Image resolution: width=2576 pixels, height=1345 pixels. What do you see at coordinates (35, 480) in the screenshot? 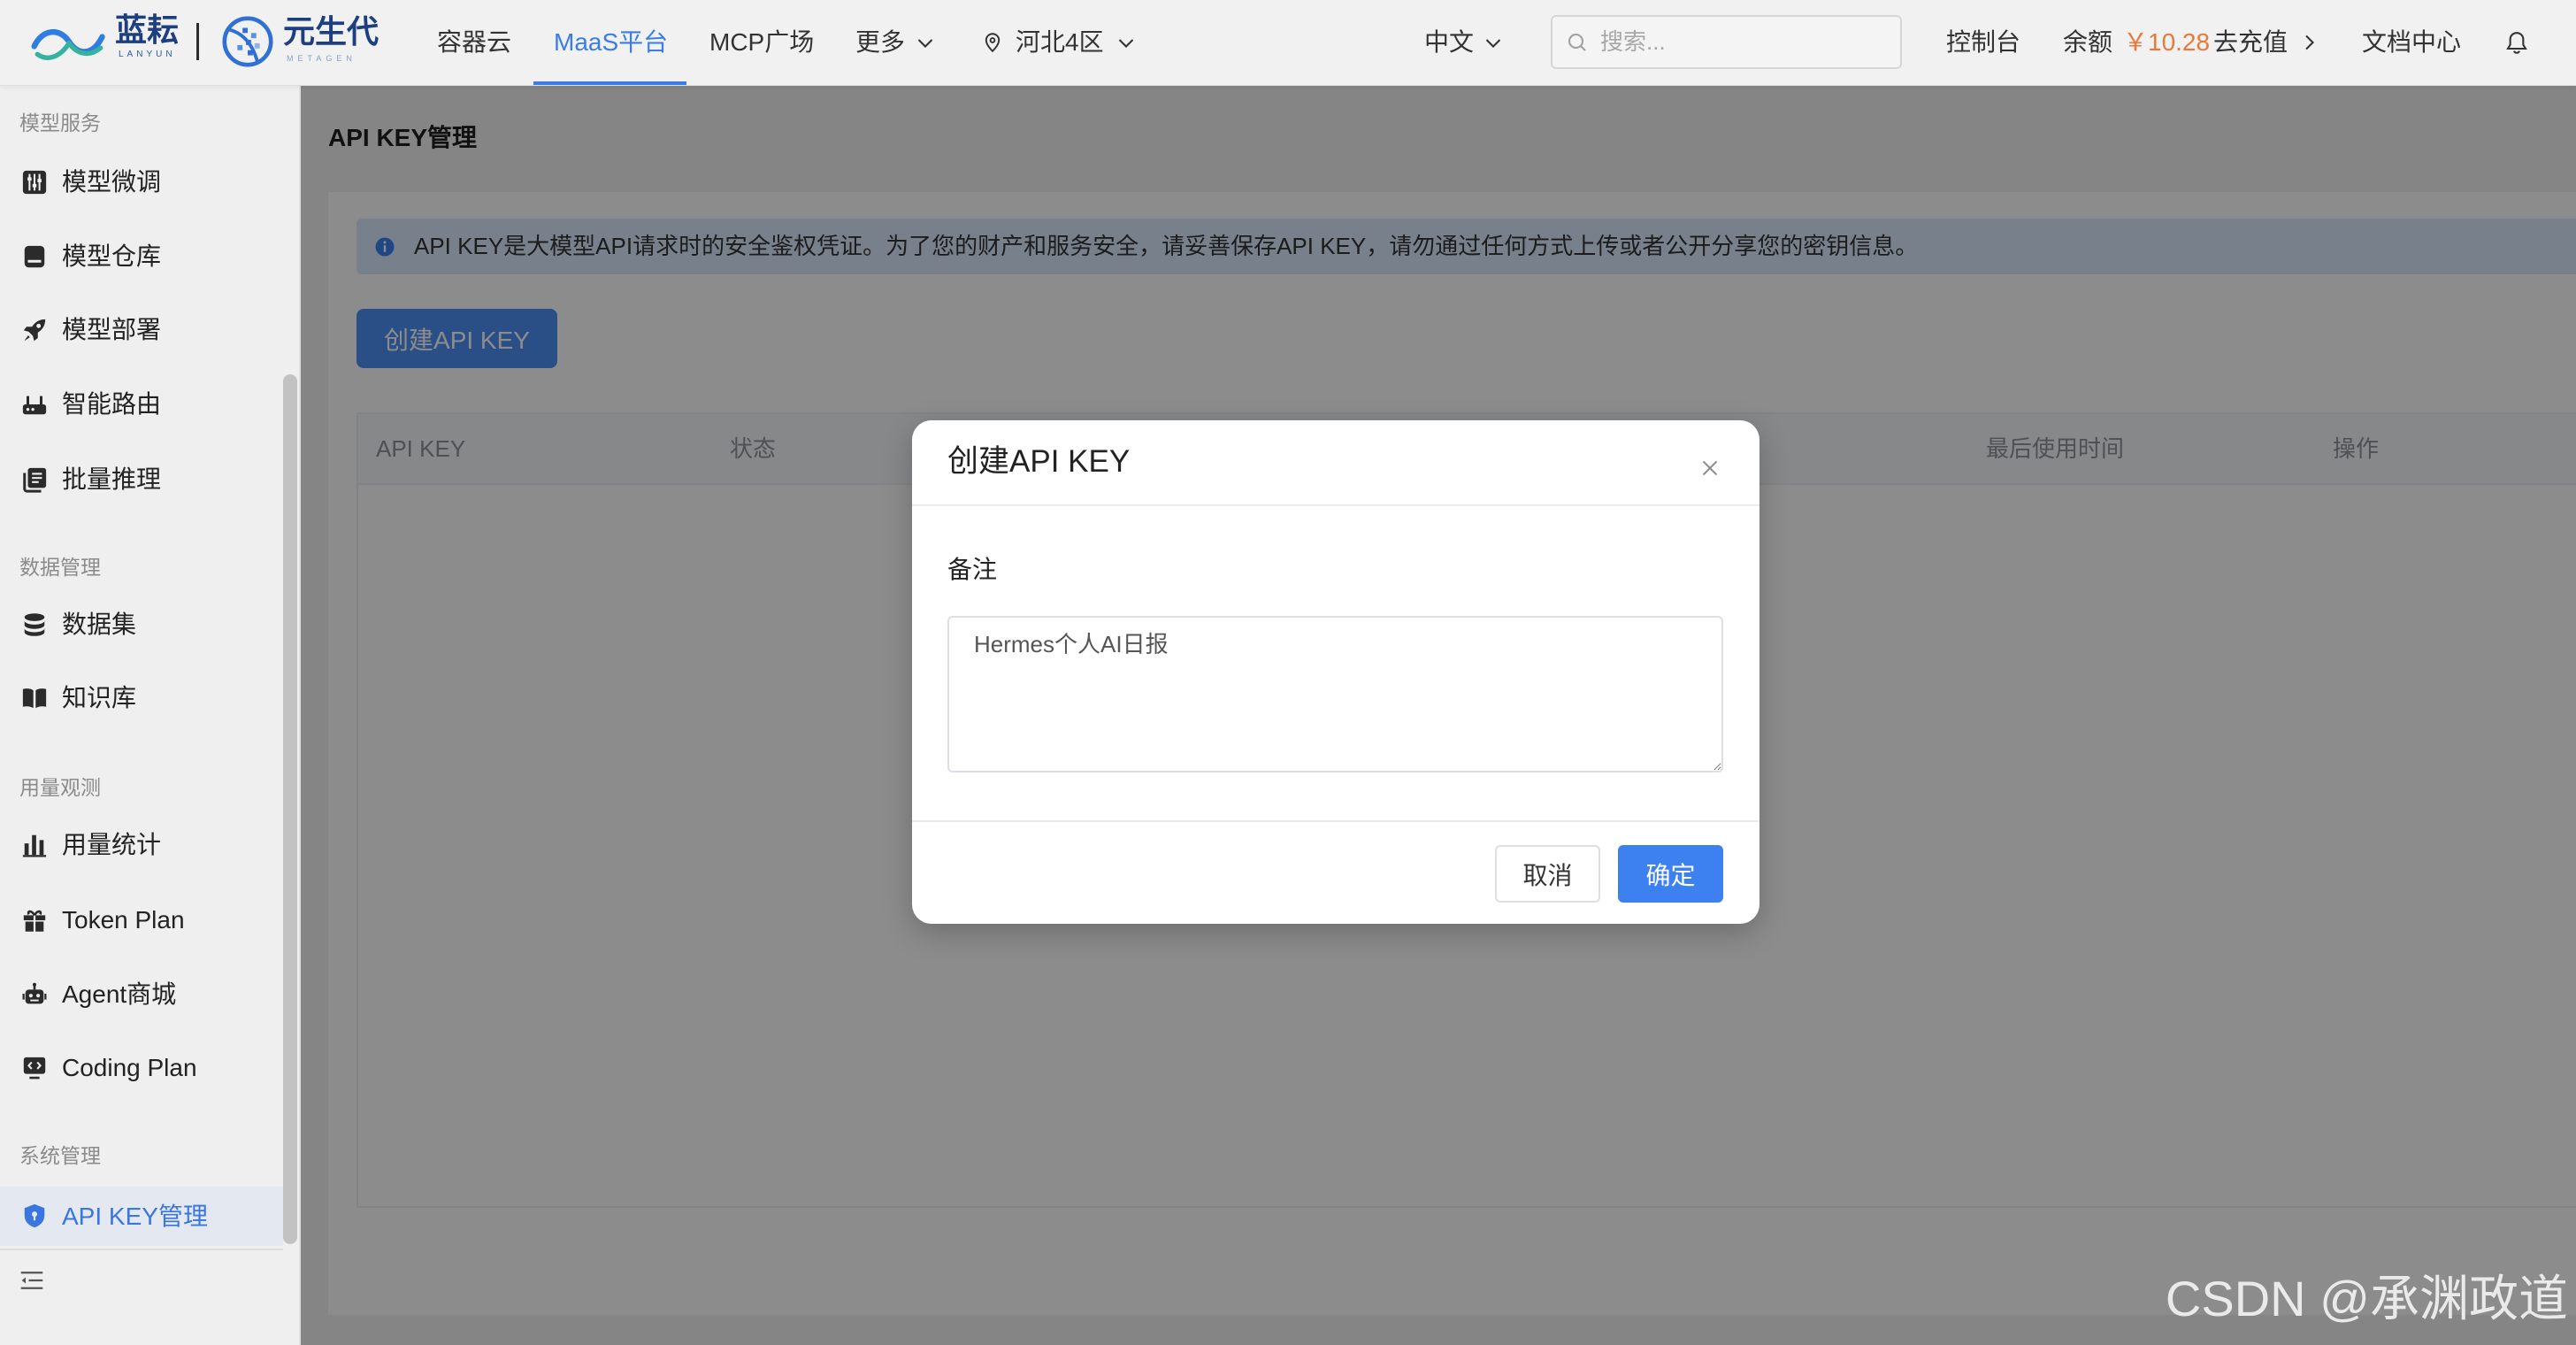
I see `book-list-icon` at bounding box center [35, 480].